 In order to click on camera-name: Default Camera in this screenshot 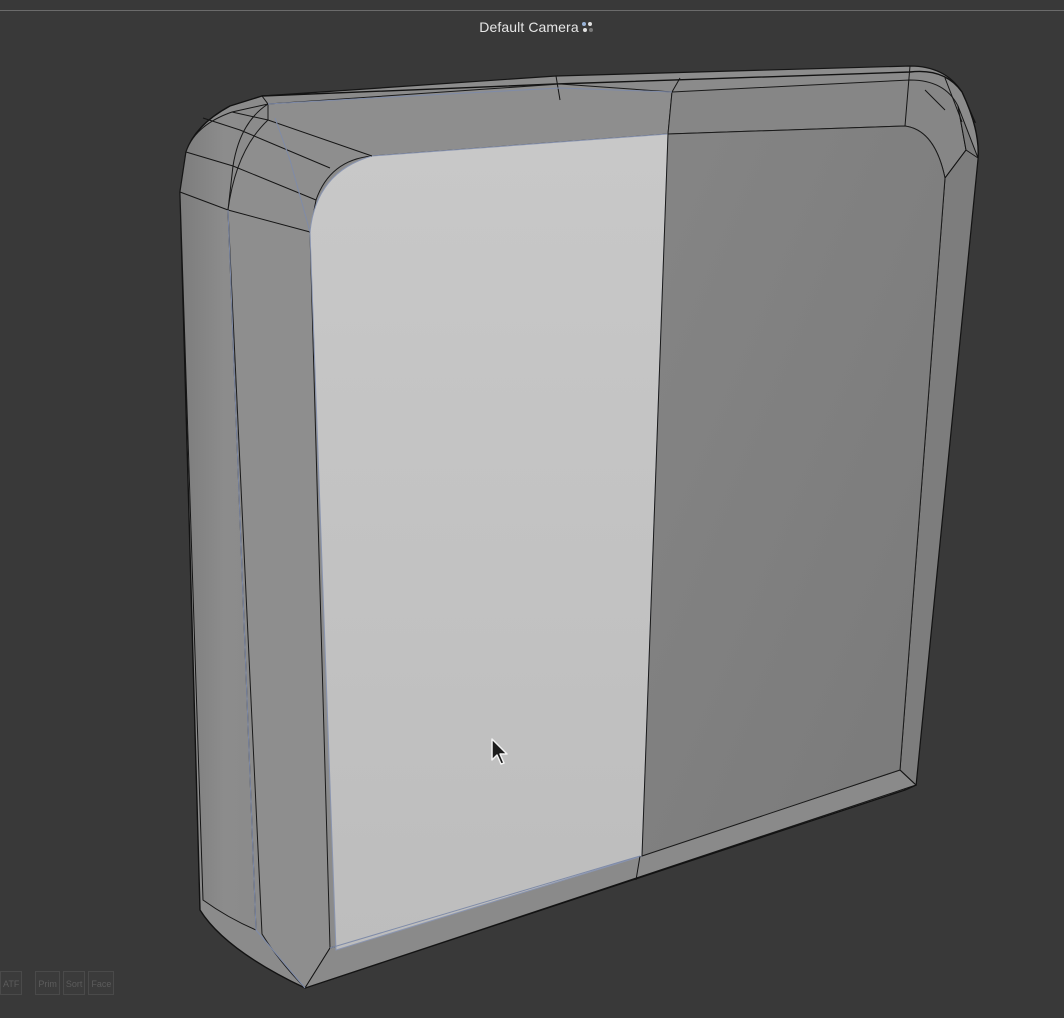, I will do `click(529, 27)`.